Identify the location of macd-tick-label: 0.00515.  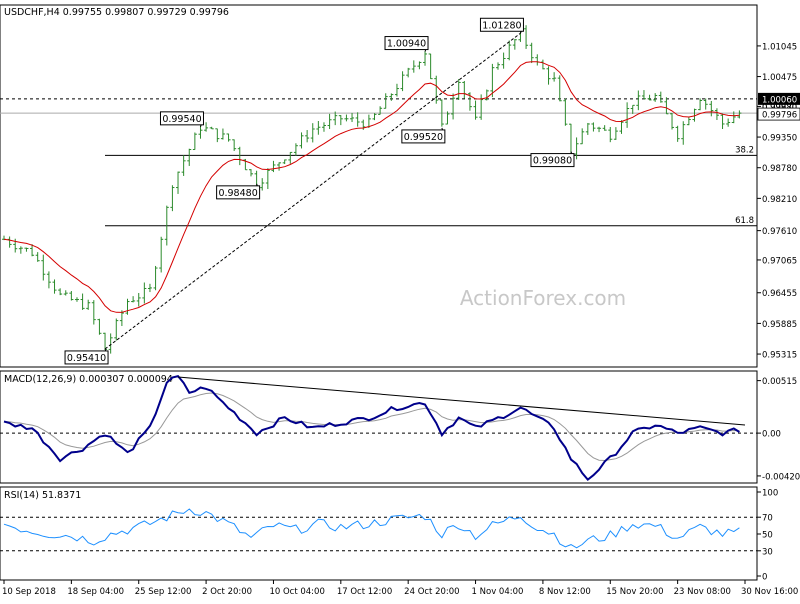
(779, 382).